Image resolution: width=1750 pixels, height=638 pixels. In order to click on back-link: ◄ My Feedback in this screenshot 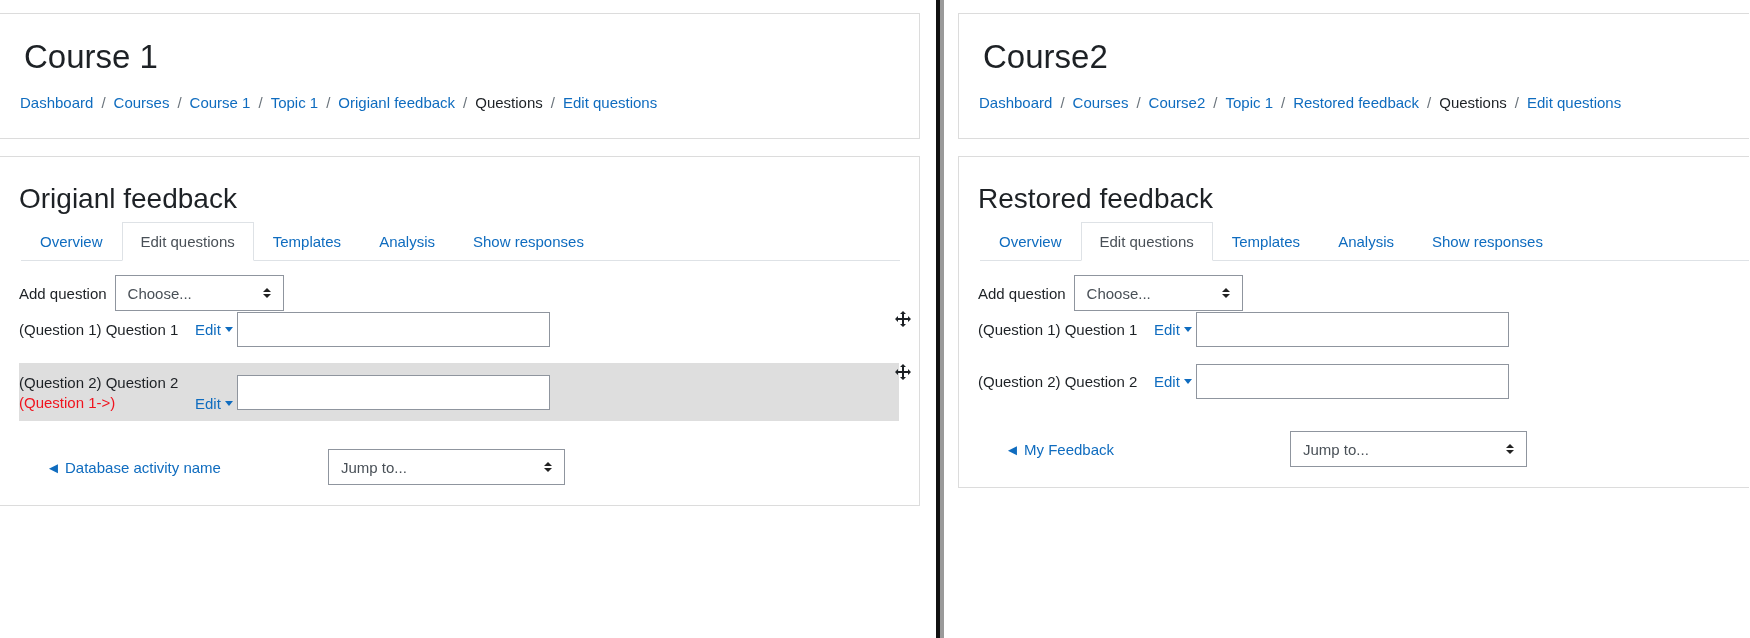, I will do `click(1147, 449)`.